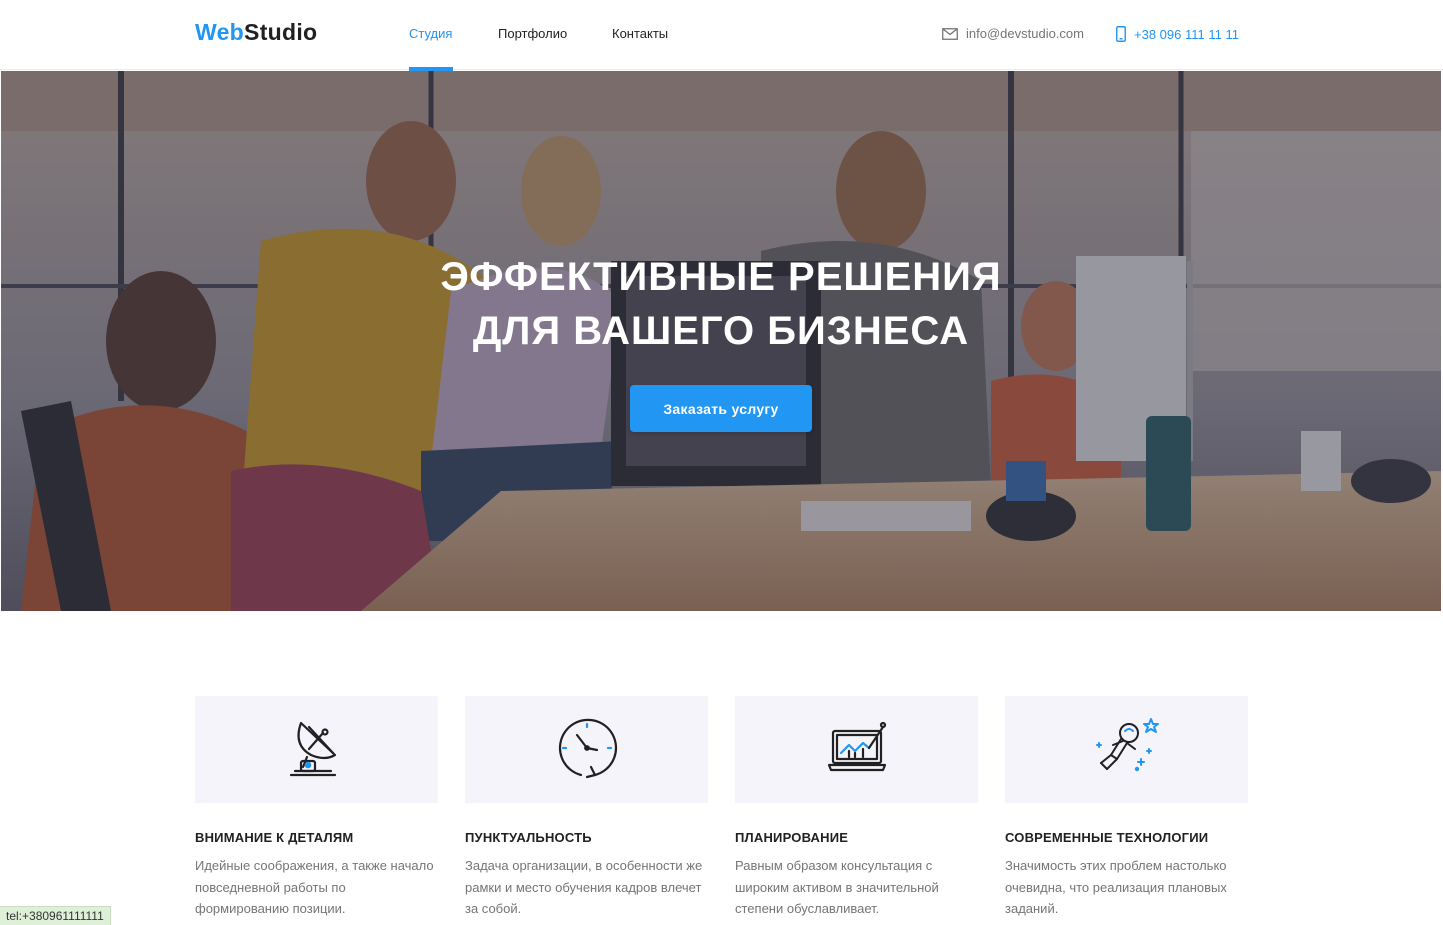 The height and width of the screenshot is (925, 1443). I want to click on phone-link: +38 096 111 11 11, so click(1177, 34).